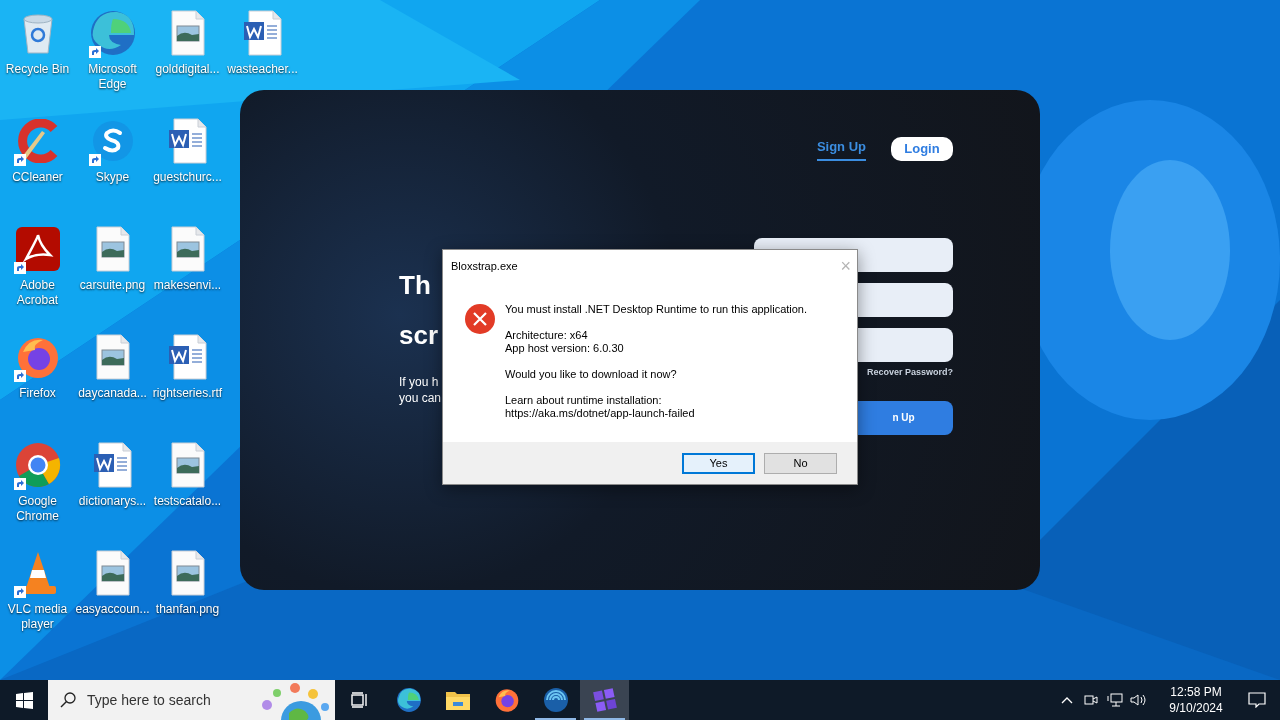 Image resolution: width=1280 pixels, height=720 pixels. What do you see at coordinates (656, 309) in the screenshot?
I see `dialog-message: You must install .NET Desktop Runtime to run this application.` at bounding box center [656, 309].